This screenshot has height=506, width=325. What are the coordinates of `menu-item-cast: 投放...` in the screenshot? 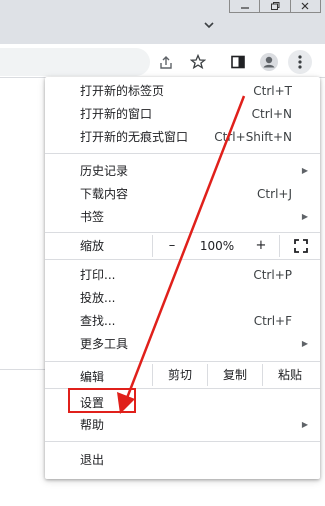 It's located at (182, 298).